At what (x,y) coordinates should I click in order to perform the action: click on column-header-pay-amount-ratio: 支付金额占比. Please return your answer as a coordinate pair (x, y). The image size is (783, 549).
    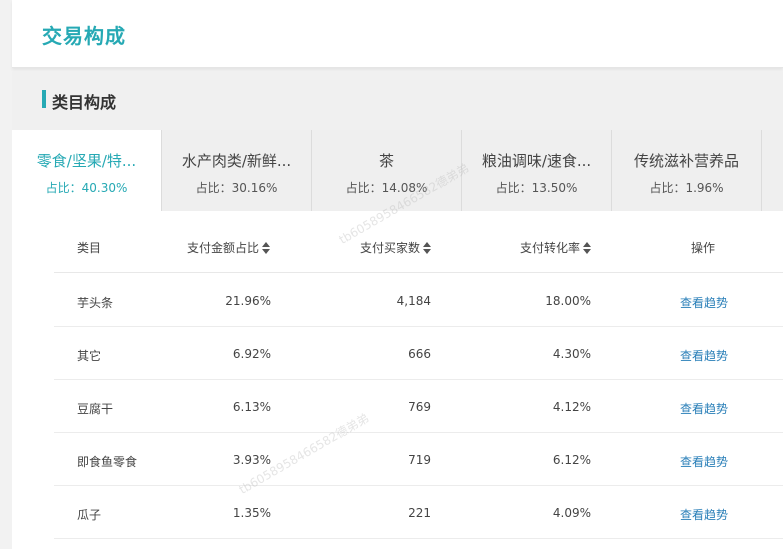
    Looking at the image, I should click on (229, 247).